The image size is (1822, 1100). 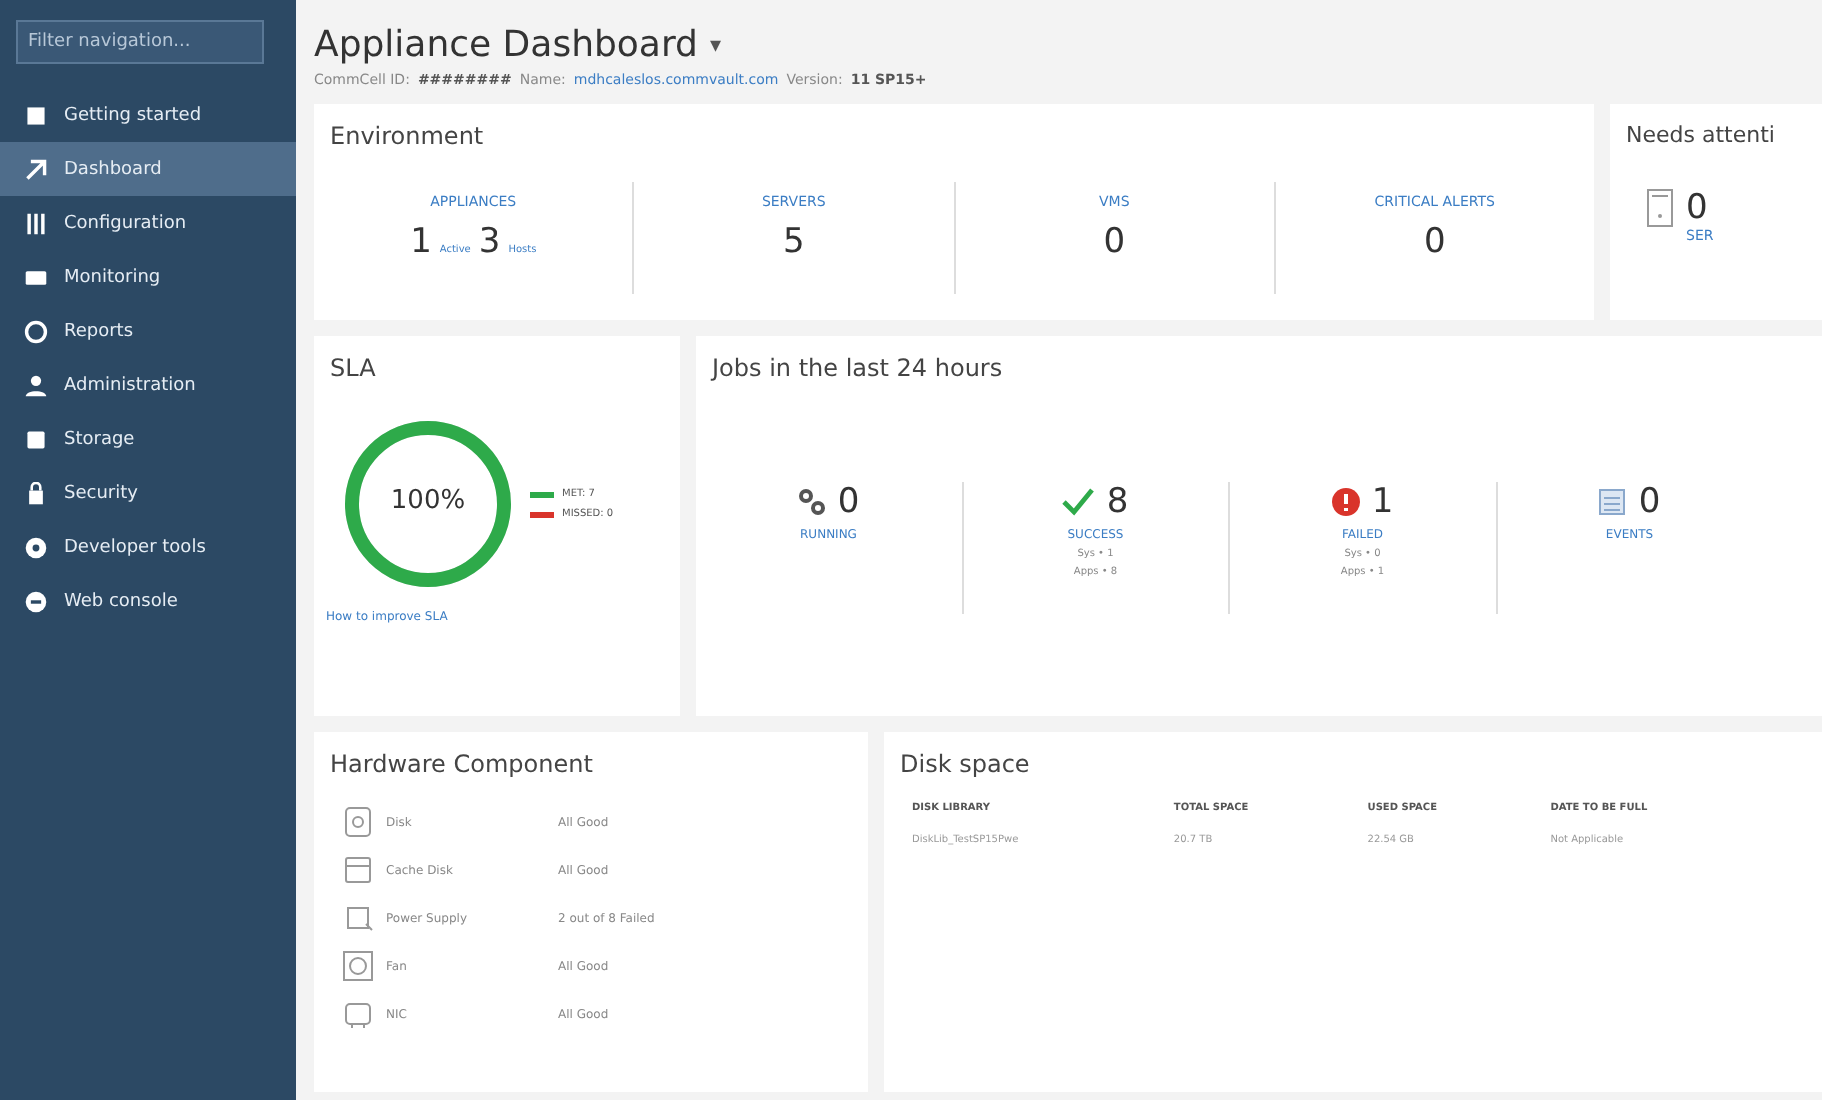 What do you see at coordinates (148, 223) in the screenshot?
I see `nav-item: Configuration` at bounding box center [148, 223].